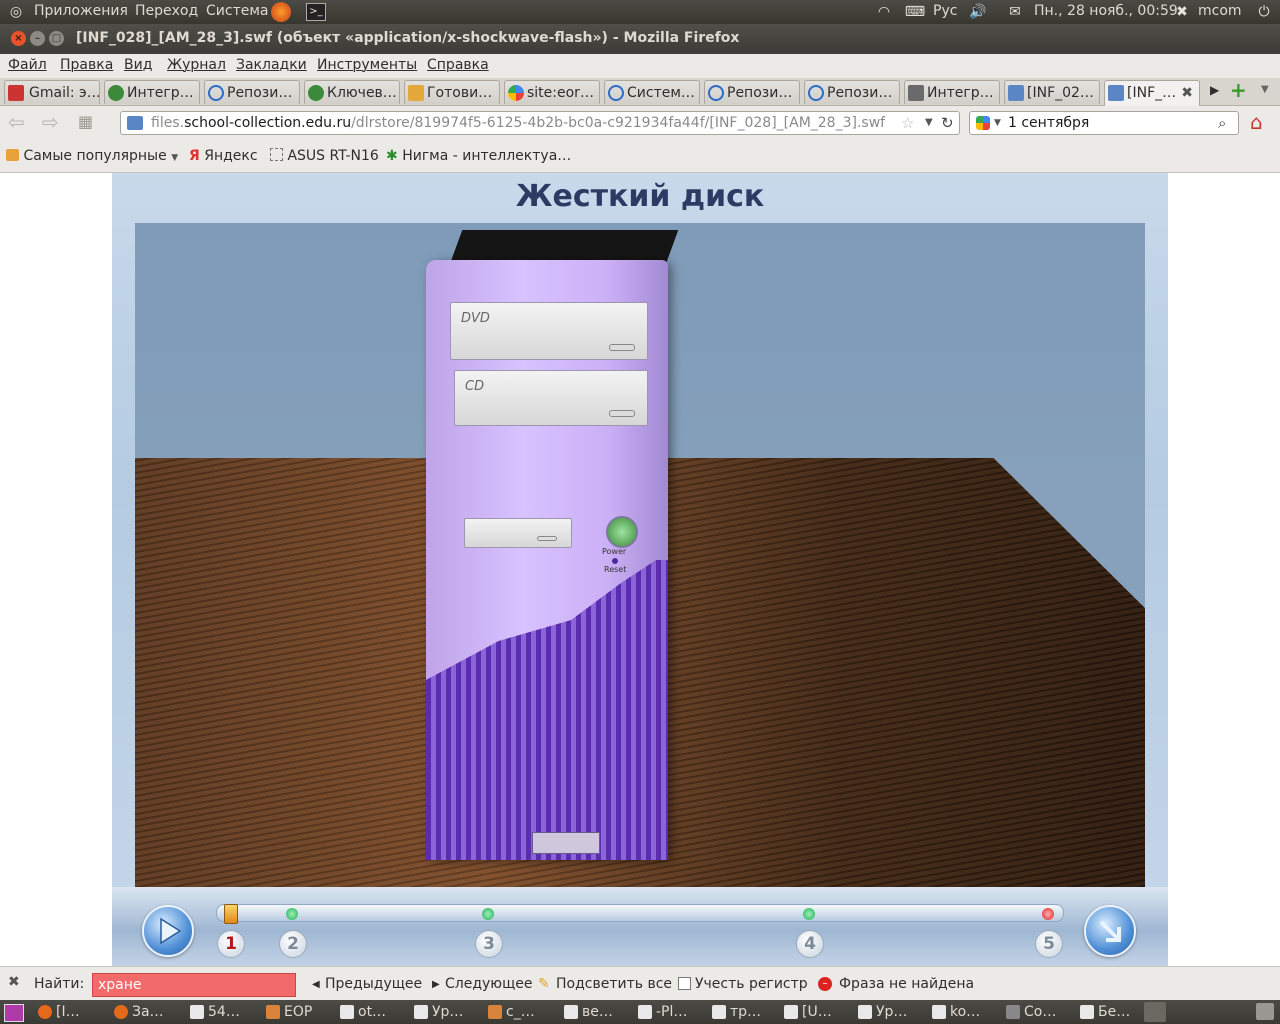 The image size is (1280, 1024). I want to click on google-engine-icon, so click(983, 123).